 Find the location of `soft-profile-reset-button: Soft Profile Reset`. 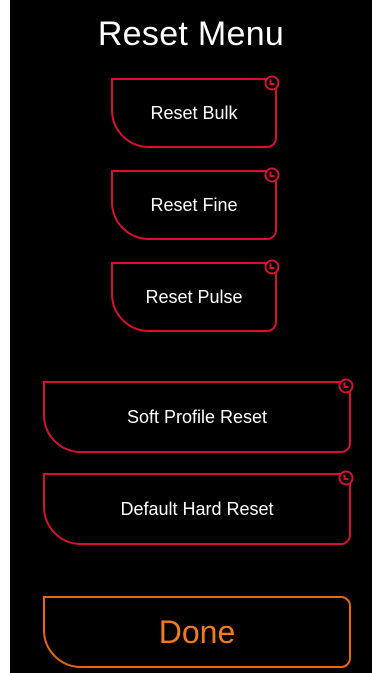

soft-profile-reset-button: Soft Profile Reset is located at coordinates (198, 415).